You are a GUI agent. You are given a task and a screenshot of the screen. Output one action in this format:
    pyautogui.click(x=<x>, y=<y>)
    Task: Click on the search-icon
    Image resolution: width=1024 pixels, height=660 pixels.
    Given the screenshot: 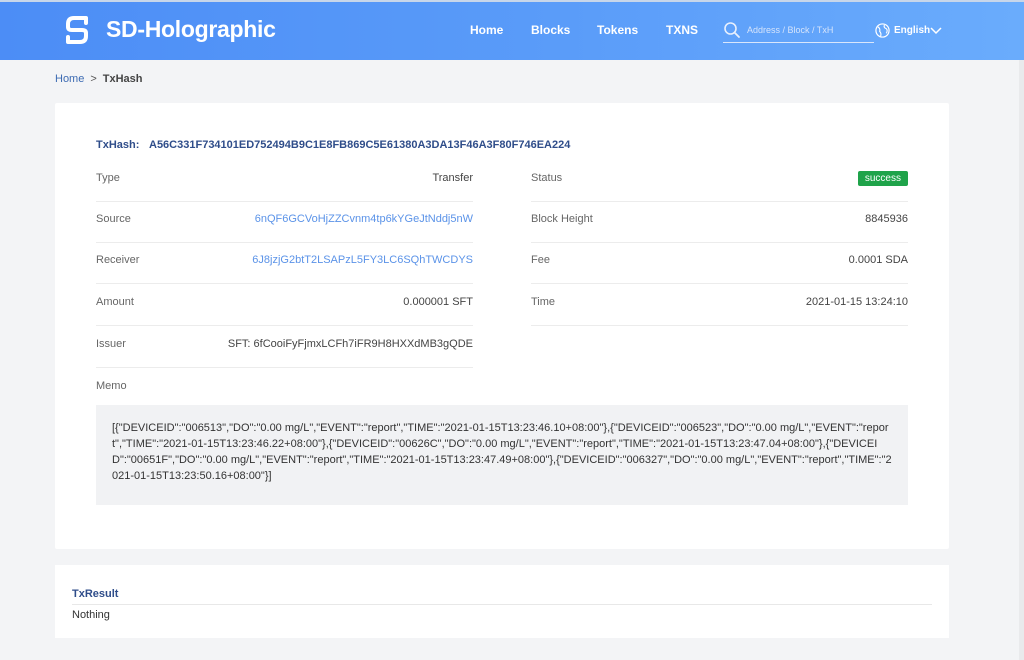 What is the action you would take?
    pyautogui.click(x=732, y=30)
    